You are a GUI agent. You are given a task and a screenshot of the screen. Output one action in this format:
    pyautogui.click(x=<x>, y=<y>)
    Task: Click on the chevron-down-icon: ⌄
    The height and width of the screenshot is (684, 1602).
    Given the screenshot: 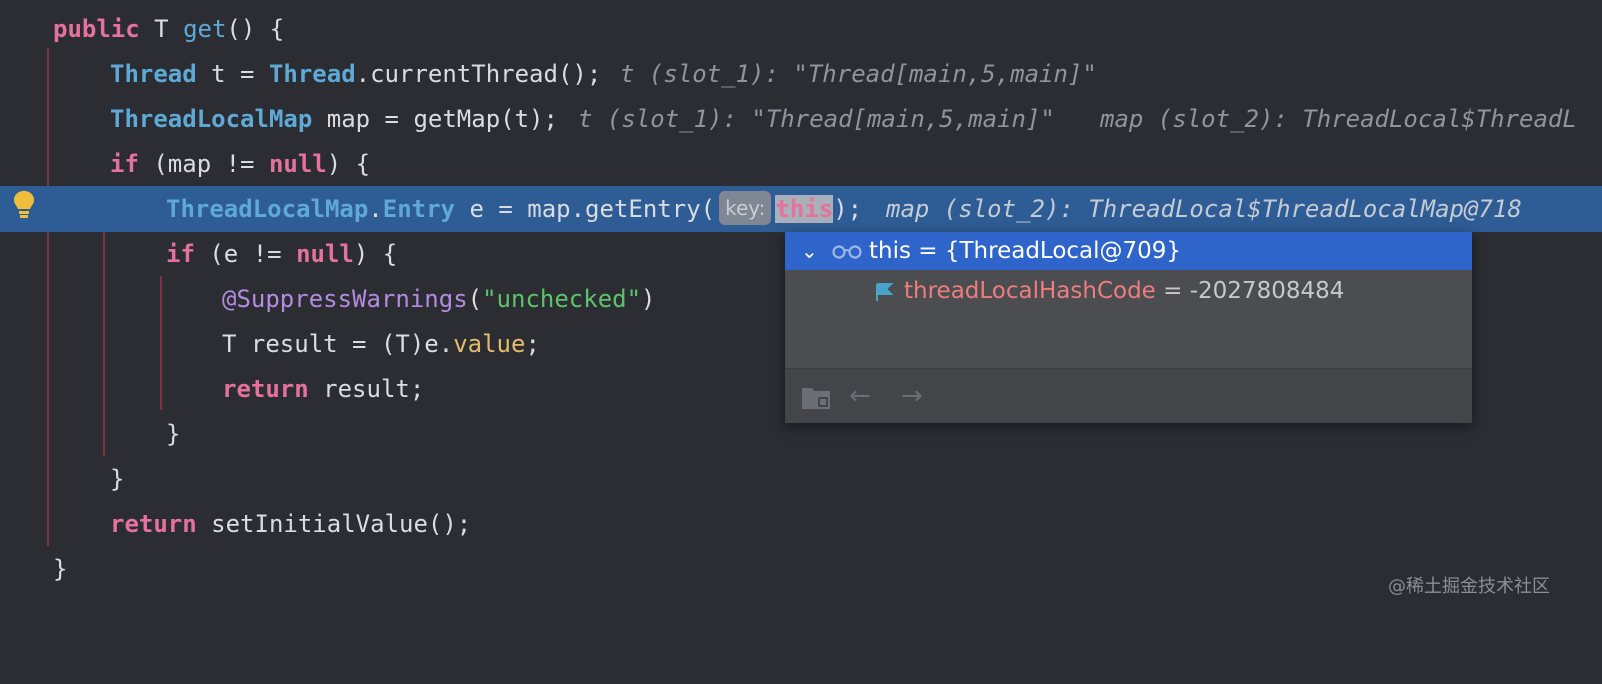 What is the action you would take?
    pyautogui.click(x=809, y=251)
    